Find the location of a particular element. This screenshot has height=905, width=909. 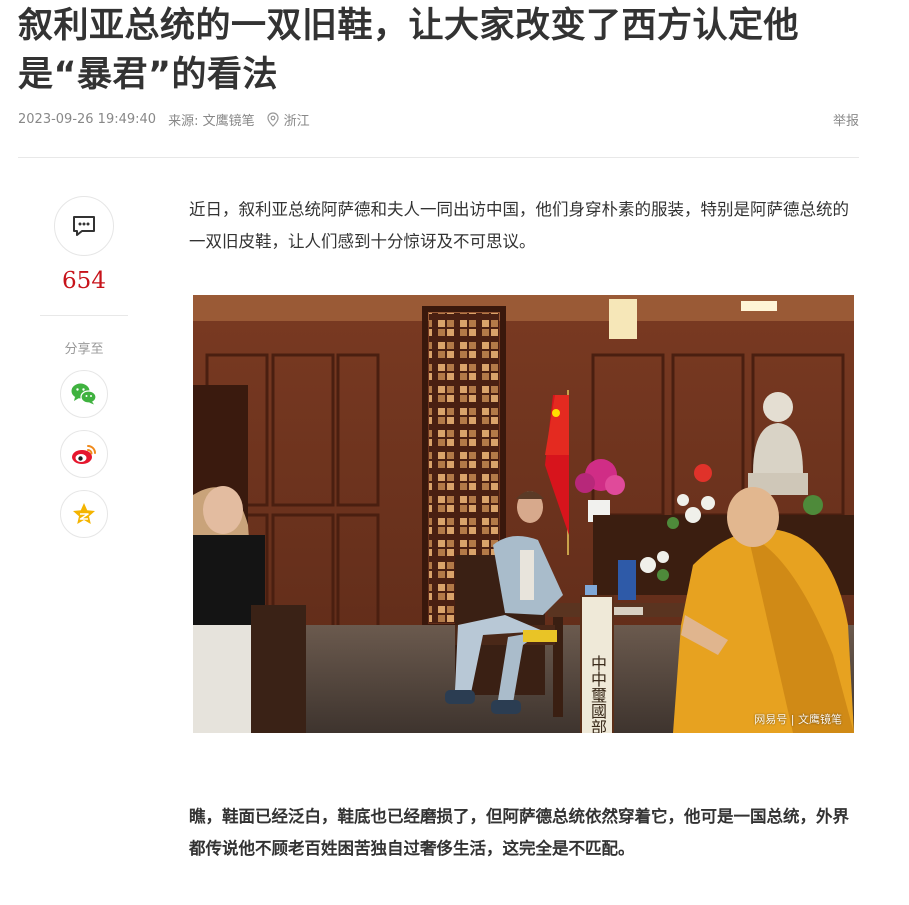

share-label: 分享至 is located at coordinates (84, 349).